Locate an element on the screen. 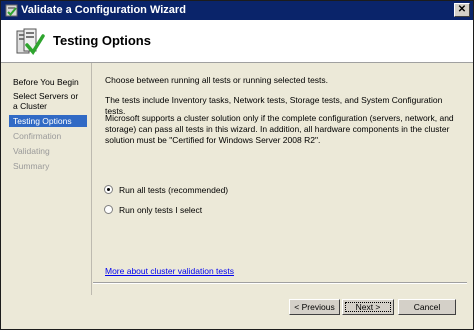 This screenshot has height=330, width=474. close-button: ✕ is located at coordinates (462, 10).